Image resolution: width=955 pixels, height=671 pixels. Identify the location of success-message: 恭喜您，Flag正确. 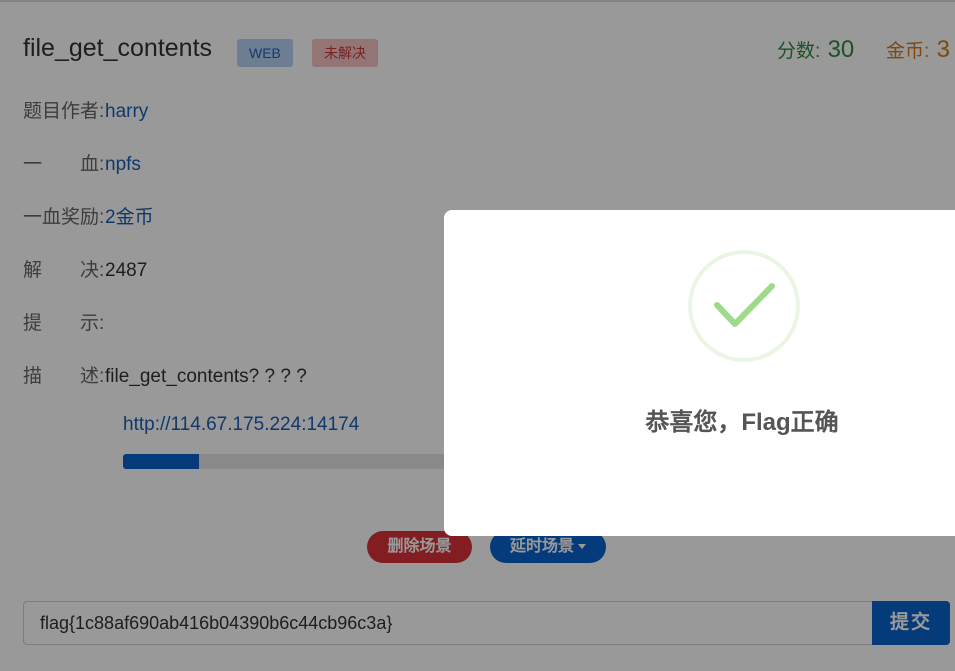
(699, 419).